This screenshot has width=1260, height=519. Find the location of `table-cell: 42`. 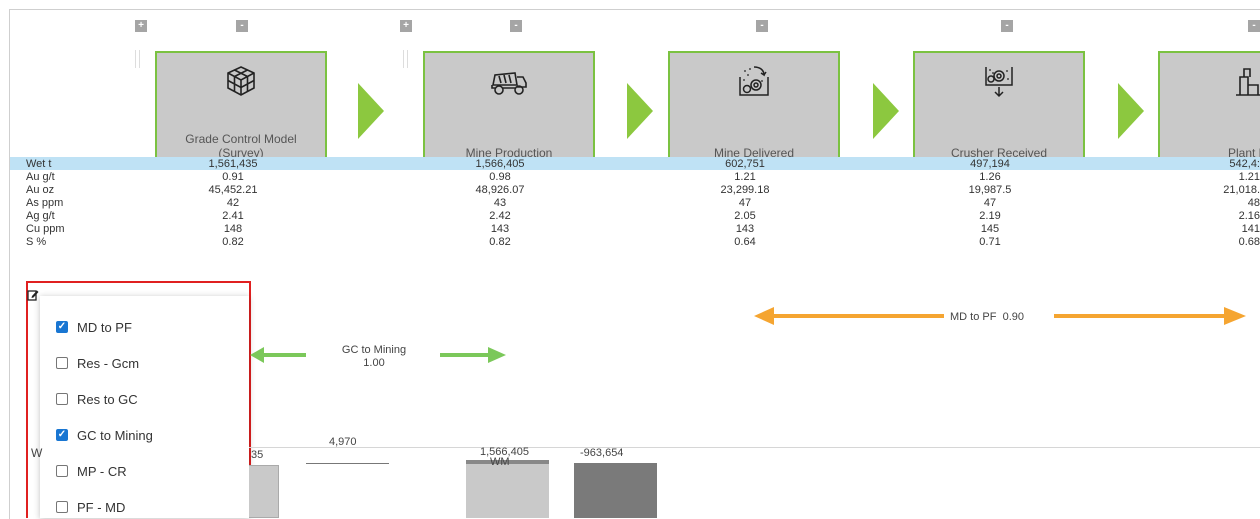

table-cell: 42 is located at coordinates (233, 203).